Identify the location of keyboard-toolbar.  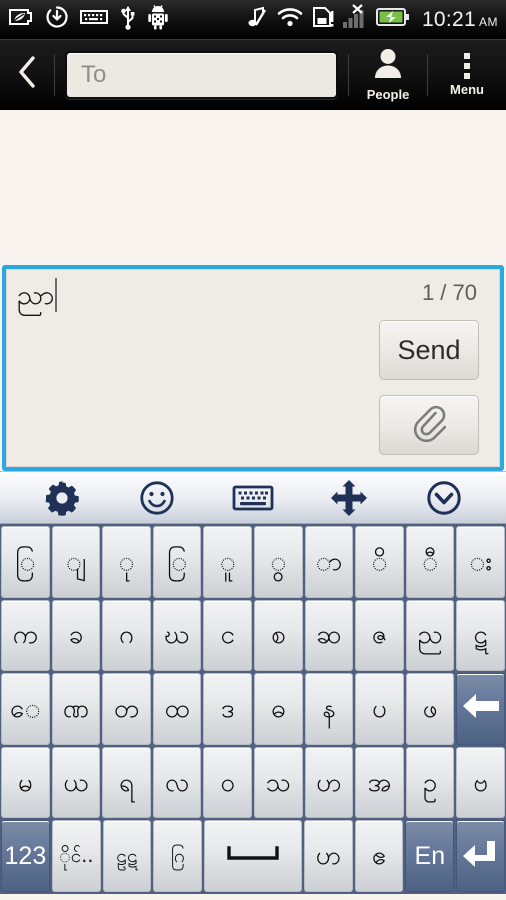
(253, 497).